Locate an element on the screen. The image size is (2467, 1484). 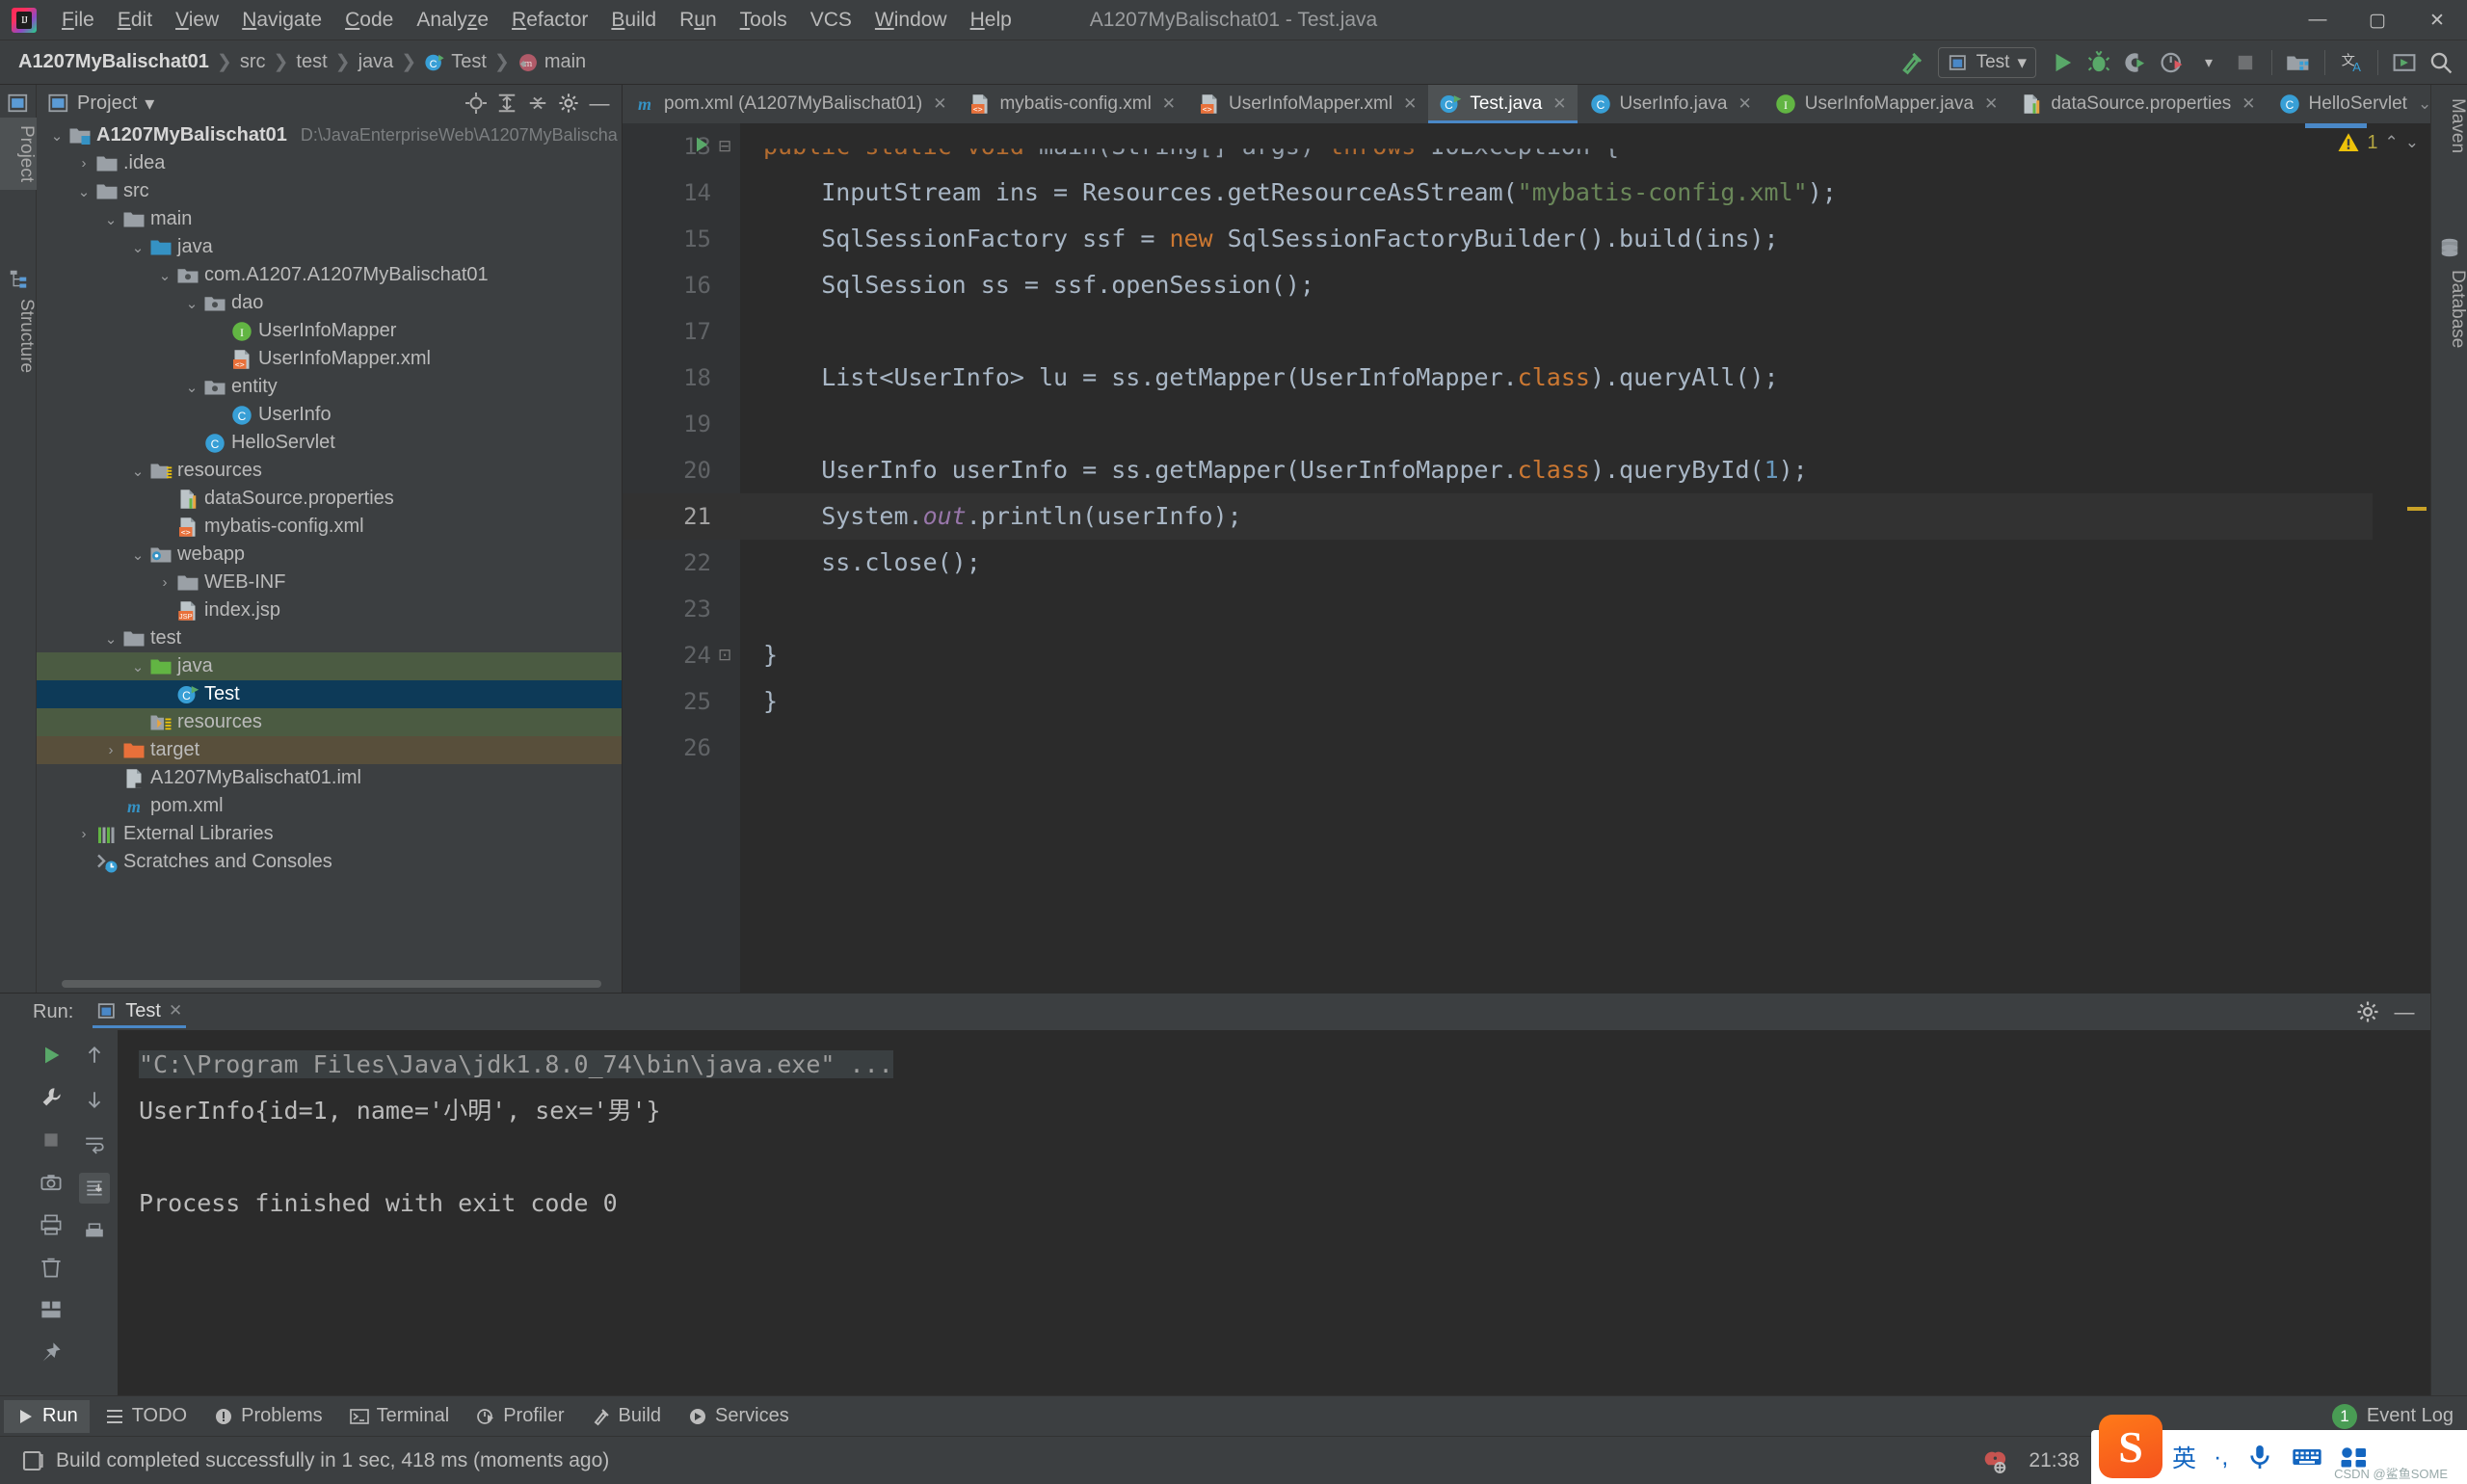
ime-mode-toggle: 英 is located at coordinates (2184, 1457).